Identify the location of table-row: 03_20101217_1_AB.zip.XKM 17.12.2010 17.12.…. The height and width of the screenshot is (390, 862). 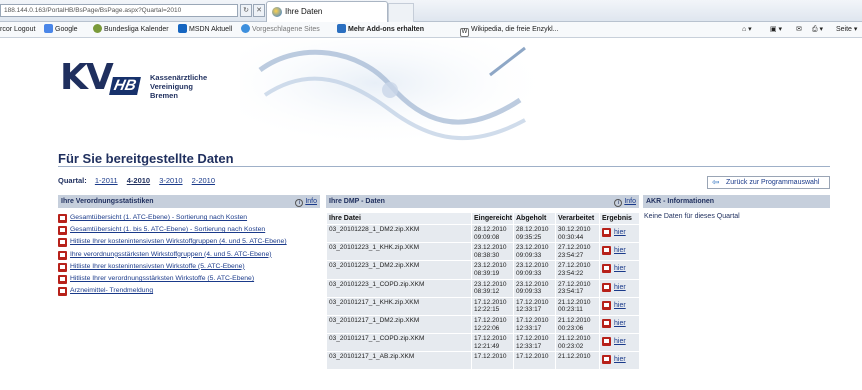
(483, 361).